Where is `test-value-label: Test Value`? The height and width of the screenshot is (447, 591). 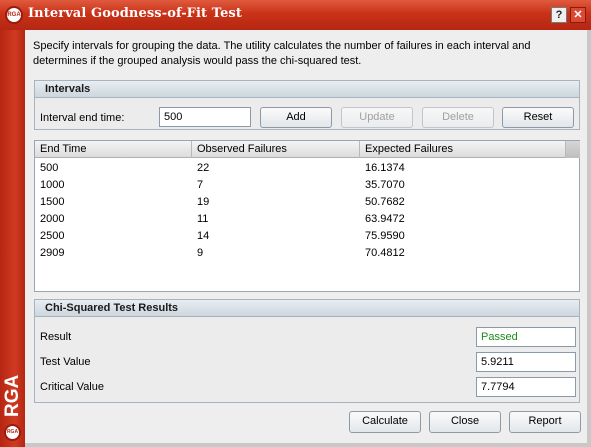 test-value-label: Test Value is located at coordinates (65, 362).